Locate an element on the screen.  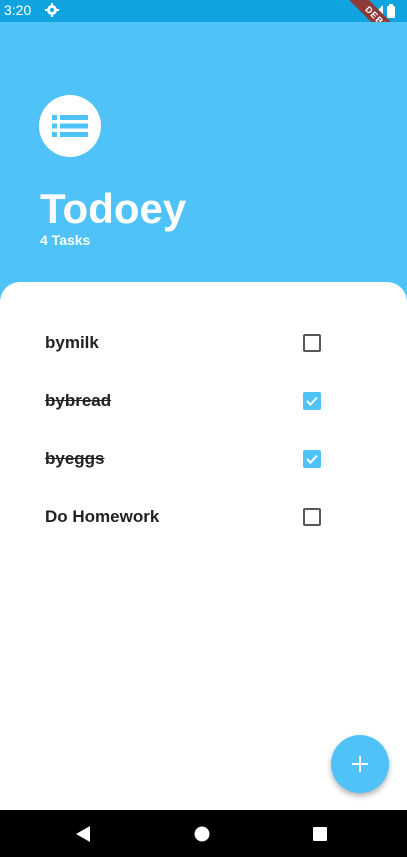
task-item: byeggs is located at coordinates (203, 458).